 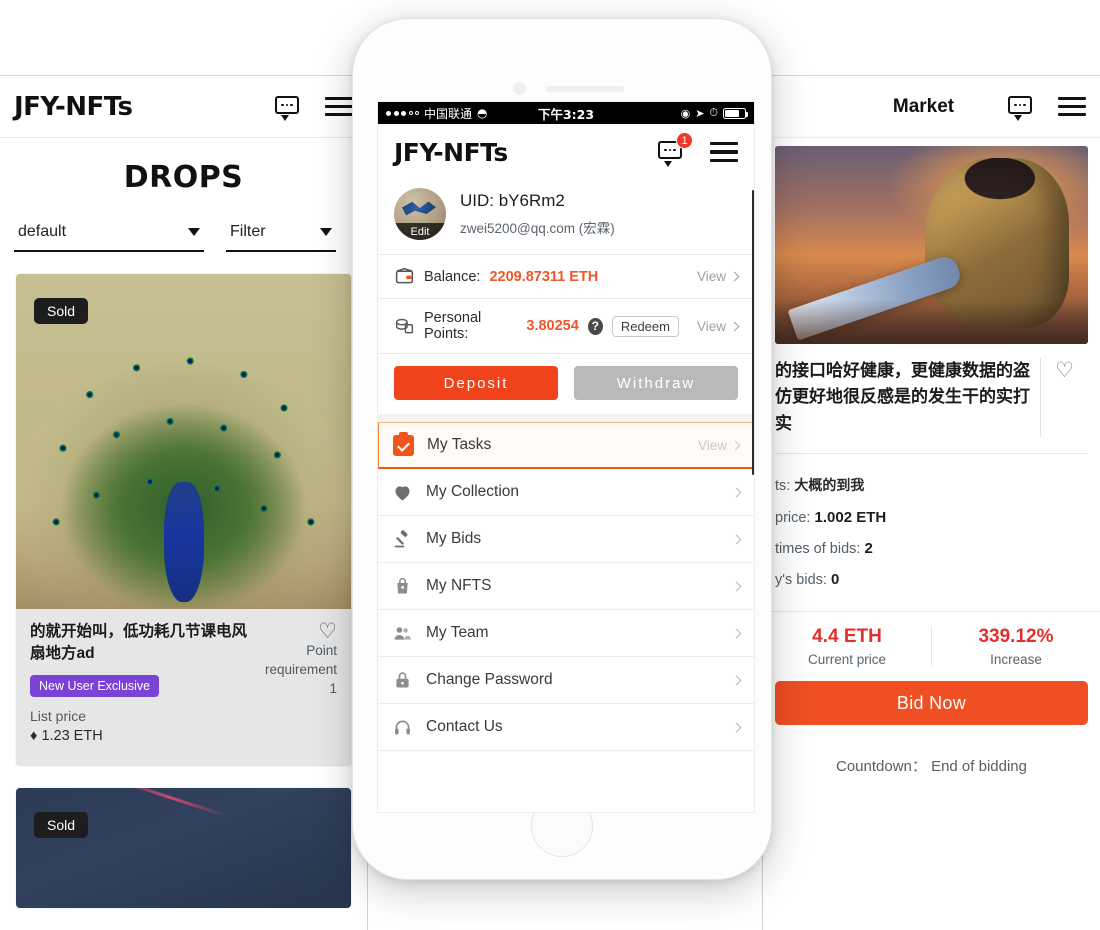 What do you see at coordinates (818, 549) in the screenshot?
I see `meta-label: times of bids:` at bounding box center [818, 549].